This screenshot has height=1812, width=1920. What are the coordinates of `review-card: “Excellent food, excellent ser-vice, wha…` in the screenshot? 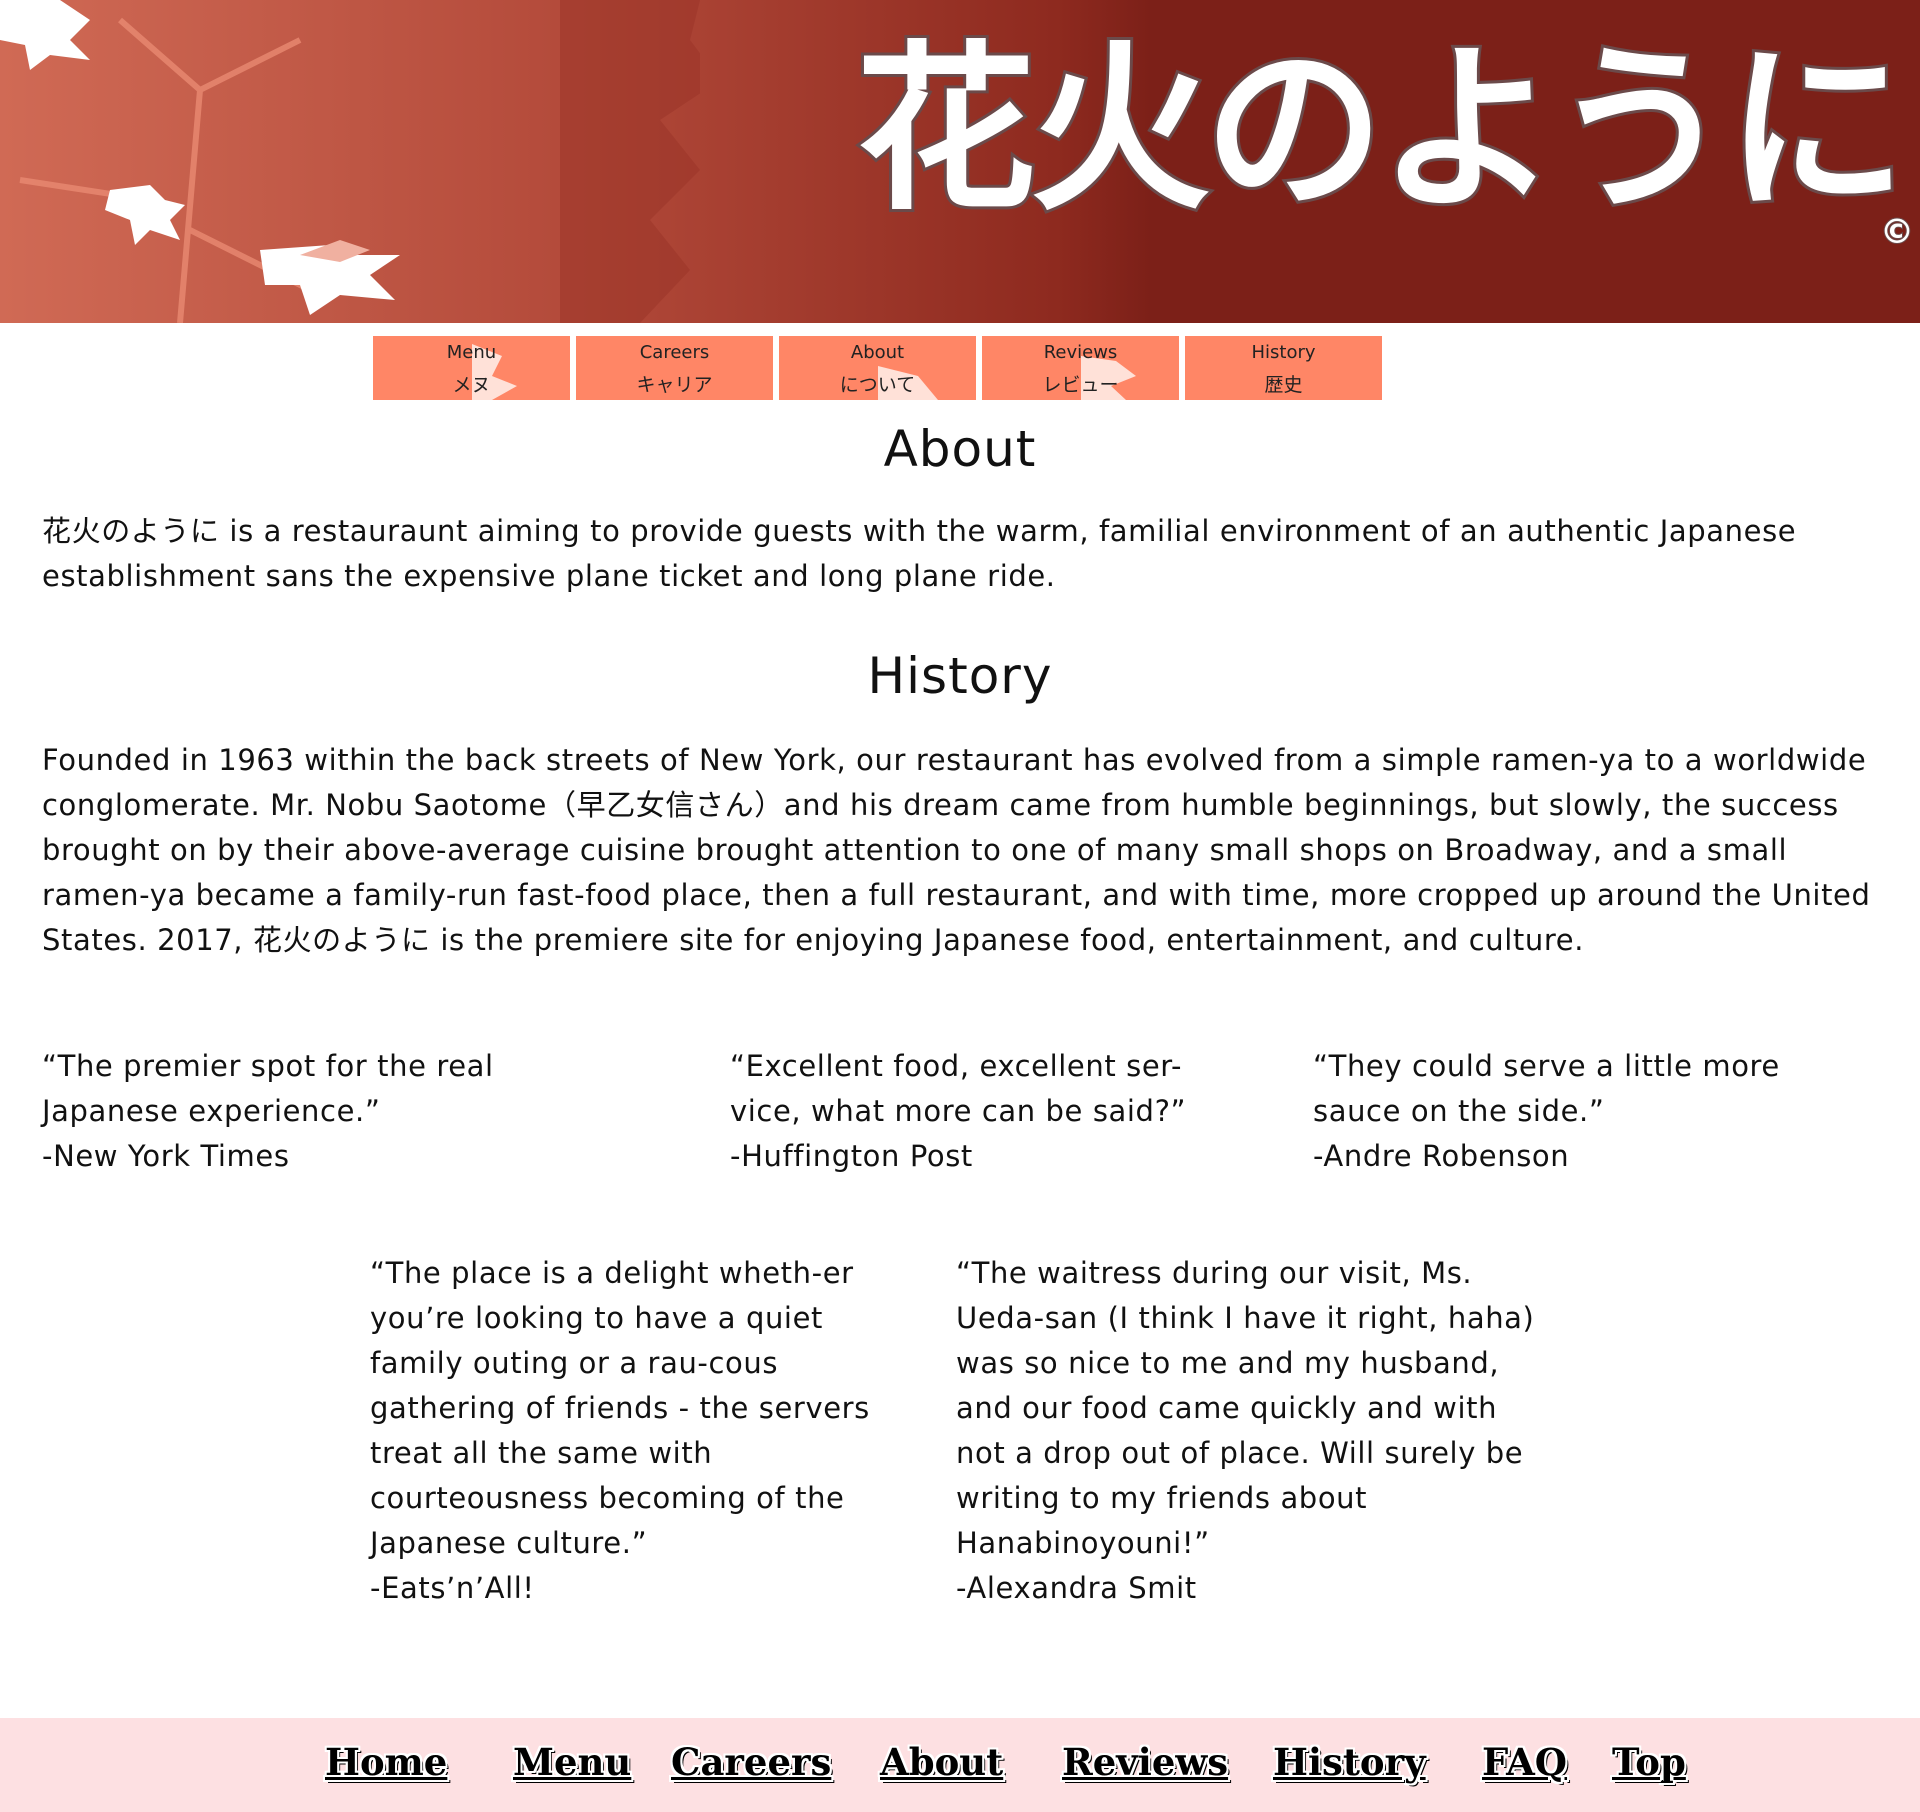 It's located at (990, 1111).